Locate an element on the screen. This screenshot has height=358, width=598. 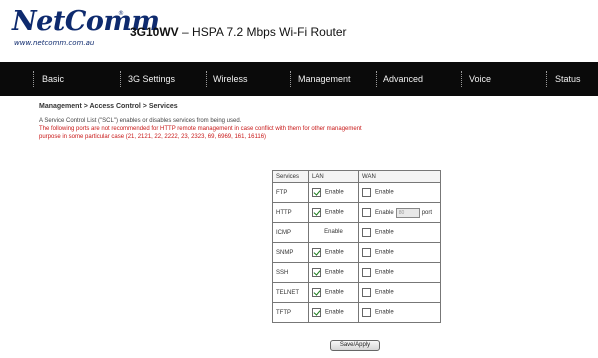
wan-cell: Enable 80 port is located at coordinates (399, 212).